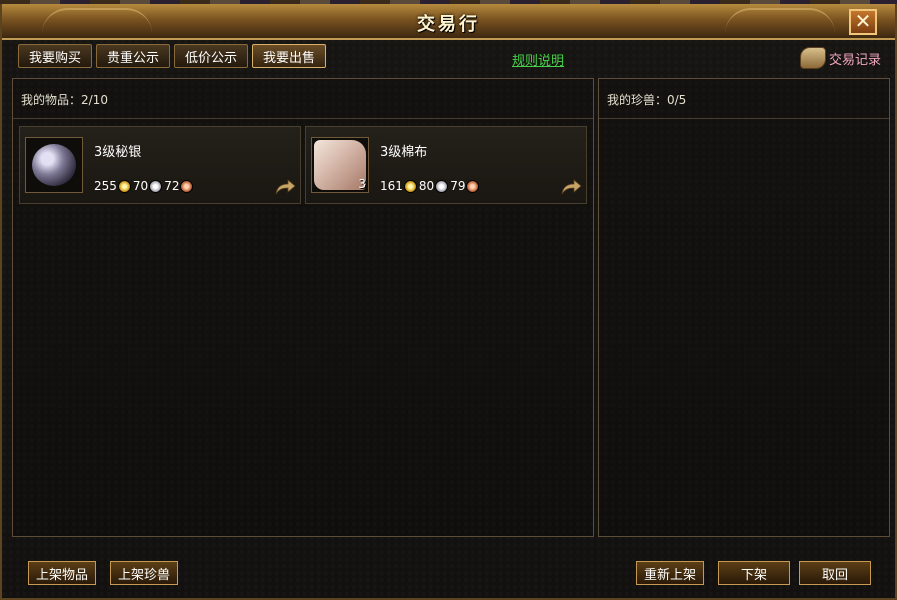 The height and width of the screenshot is (600, 897). I want to click on item-icon-mithril, so click(54, 165).